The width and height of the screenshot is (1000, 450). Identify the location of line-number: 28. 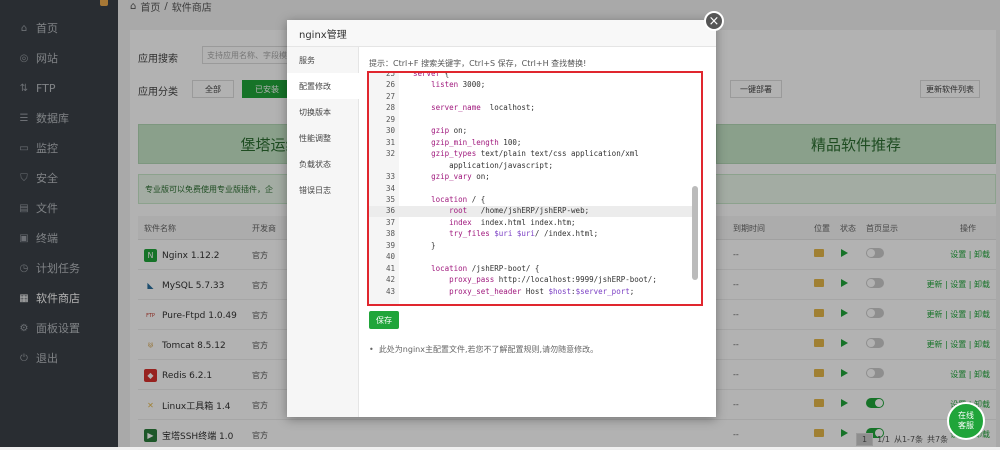
(390, 108).